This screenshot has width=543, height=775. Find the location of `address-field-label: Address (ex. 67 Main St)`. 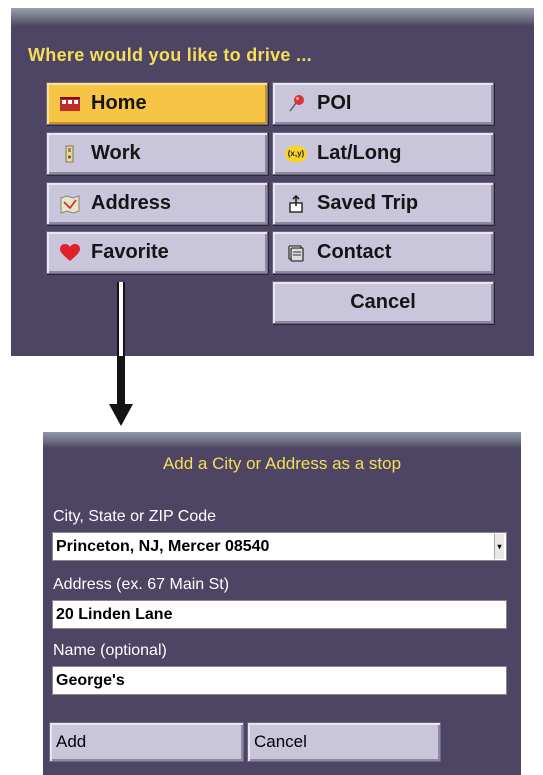

address-field-label: Address (ex. 67 Main St) is located at coordinates (141, 584).